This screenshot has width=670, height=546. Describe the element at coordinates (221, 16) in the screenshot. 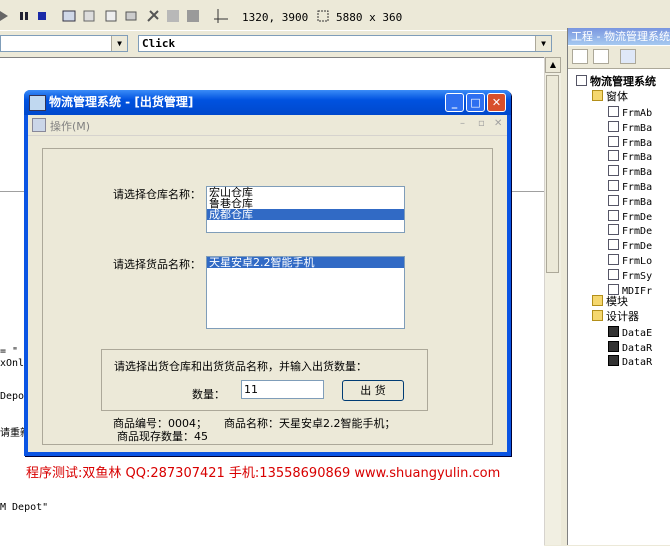

I see `position-icon` at that location.